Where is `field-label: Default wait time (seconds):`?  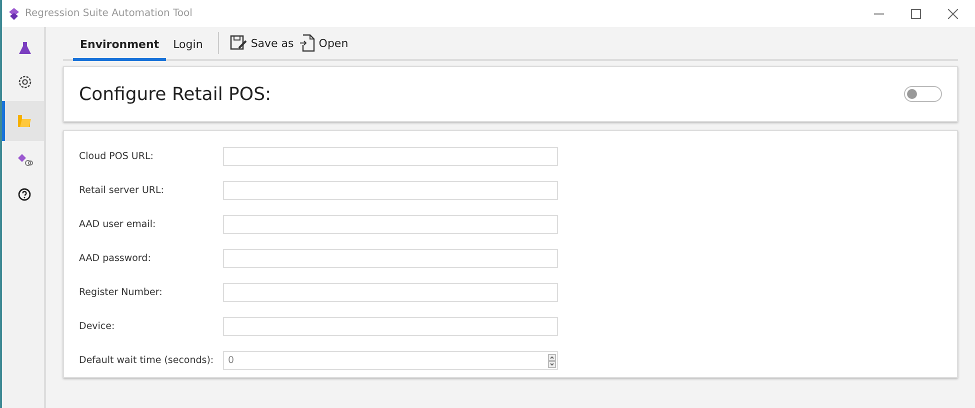 field-label: Default wait time (seconds): is located at coordinates (147, 360).